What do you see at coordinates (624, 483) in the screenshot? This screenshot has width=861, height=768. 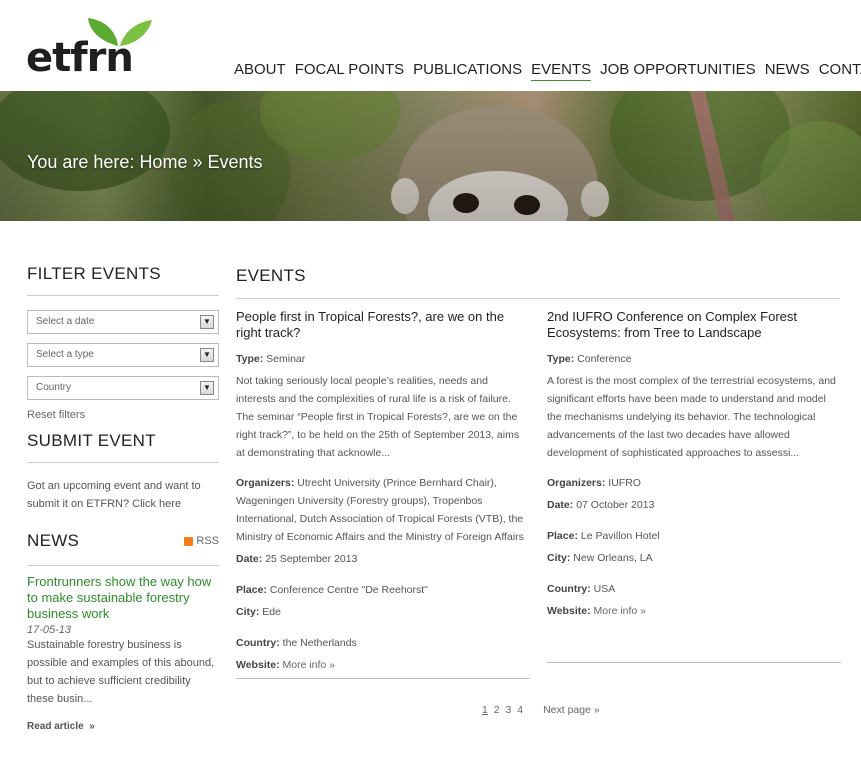 I see `event-organizers: IUFRO` at bounding box center [624, 483].